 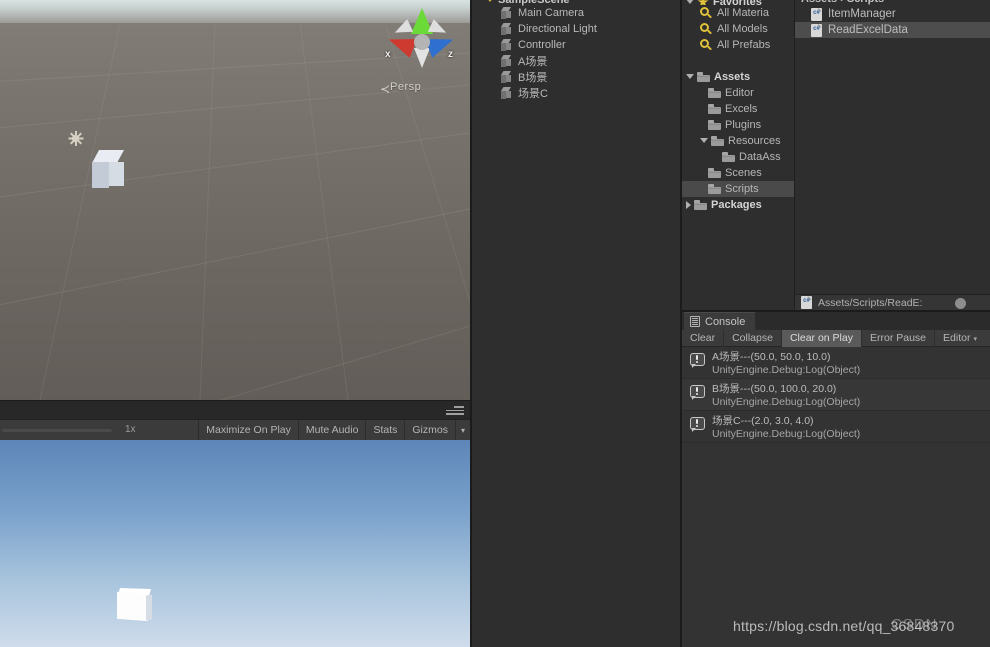 What do you see at coordinates (897, 338) in the screenshot?
I see `console-error-pause-button: Error Pause` at bounding box center [897, 338].